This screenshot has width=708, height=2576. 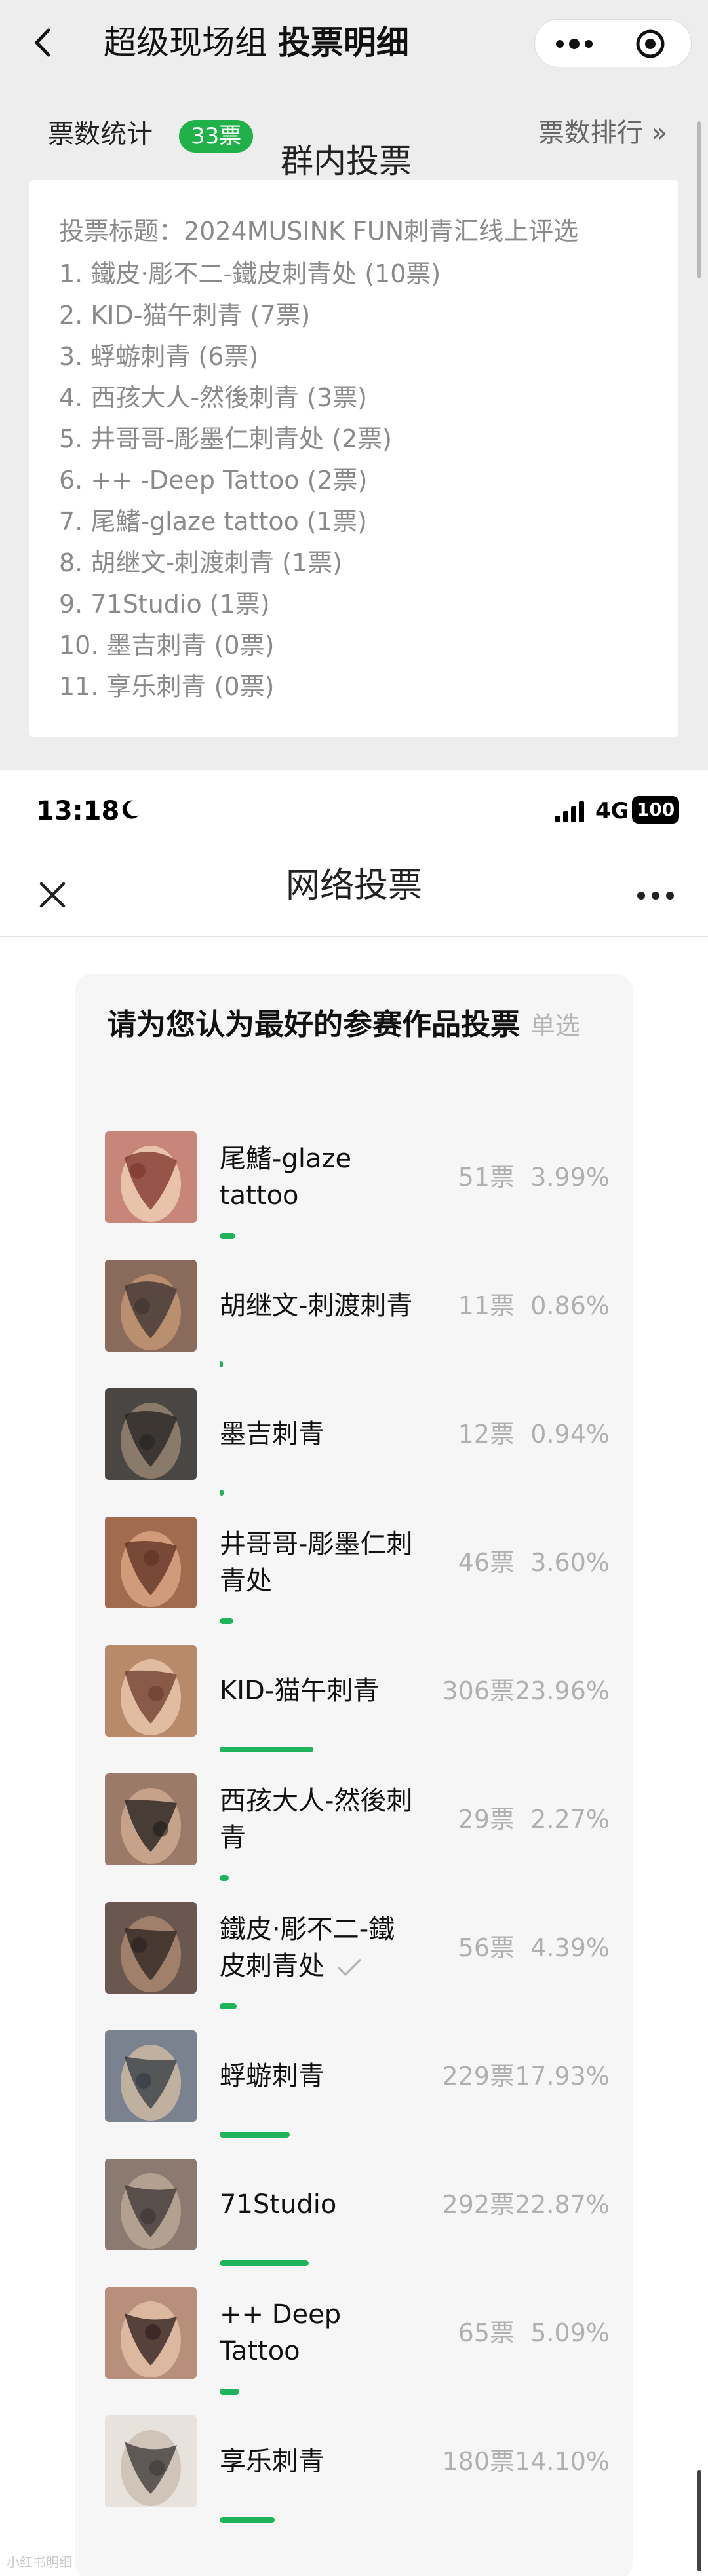 What do you see at coordinates (486, 1820) in the screenshot?
I see `option-vote-count: 29票` at bounding box center [486, 1820].